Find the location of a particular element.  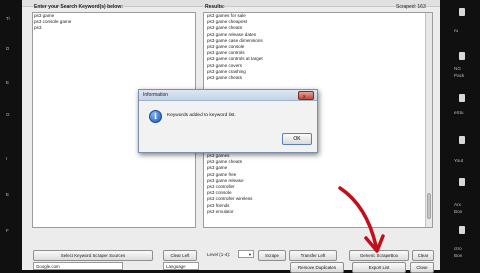

result-item: ps3 controller wireless is located at coordinates (229, 199).